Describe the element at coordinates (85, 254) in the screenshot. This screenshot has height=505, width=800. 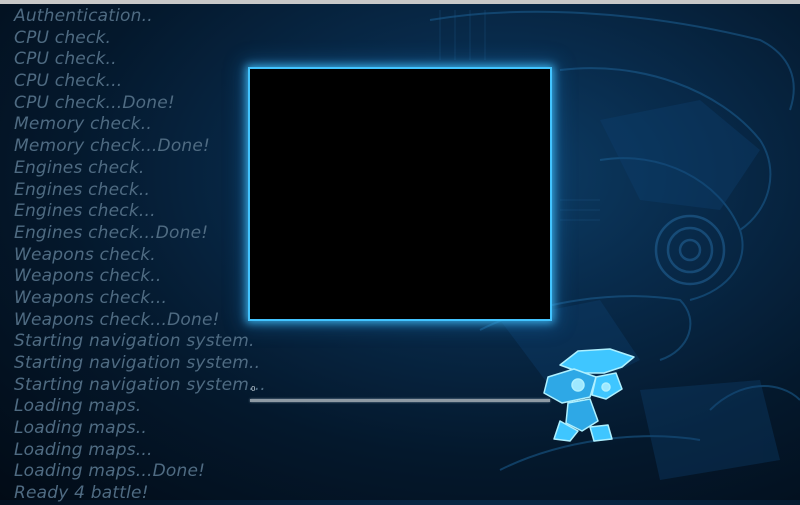
I see `log-line: Weapons check.` at that location.